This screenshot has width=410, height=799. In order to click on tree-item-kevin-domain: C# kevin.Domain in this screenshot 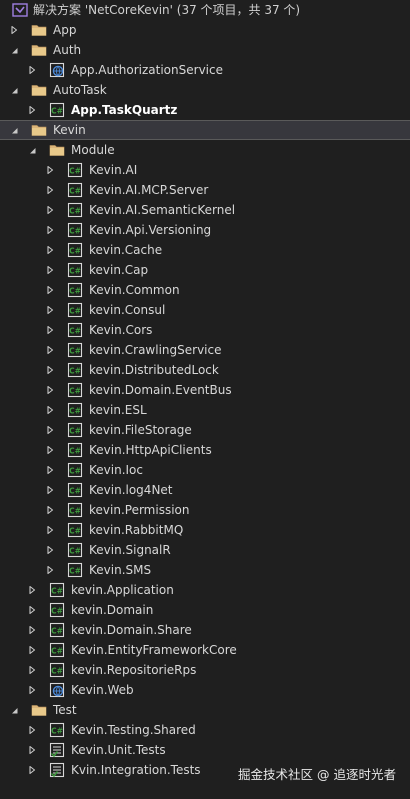, I will do `click(205, 610)`.